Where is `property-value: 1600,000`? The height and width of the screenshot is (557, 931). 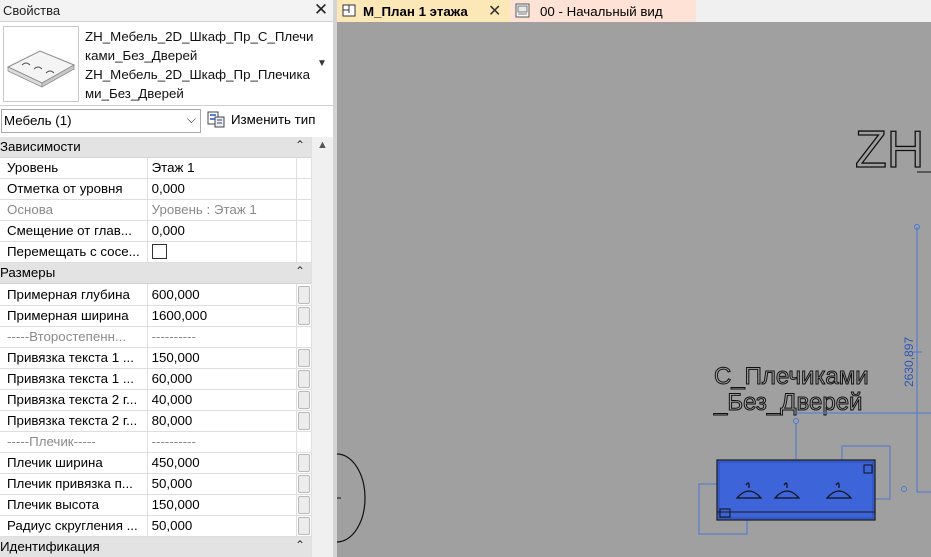 property-value: 1600,000 is located at coordinates (222, 315).